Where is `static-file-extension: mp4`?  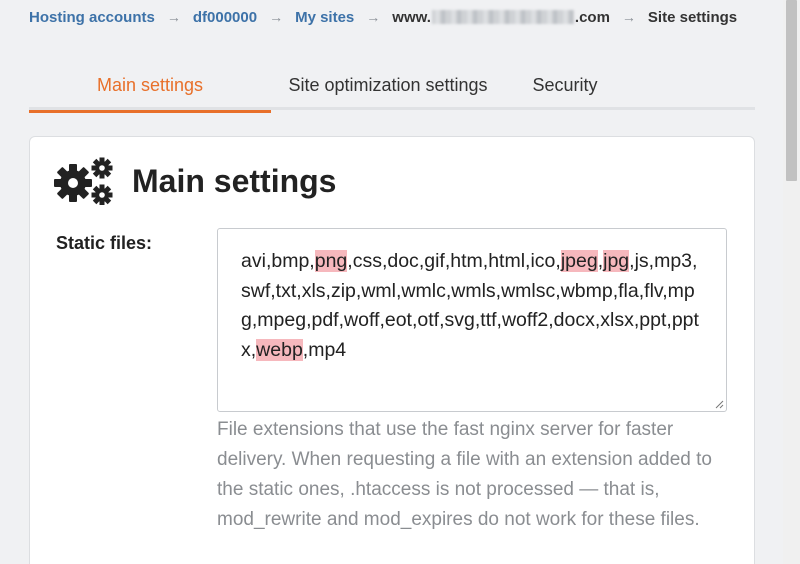 static-file-extension: mp4 is located at coordinates (327, 349).